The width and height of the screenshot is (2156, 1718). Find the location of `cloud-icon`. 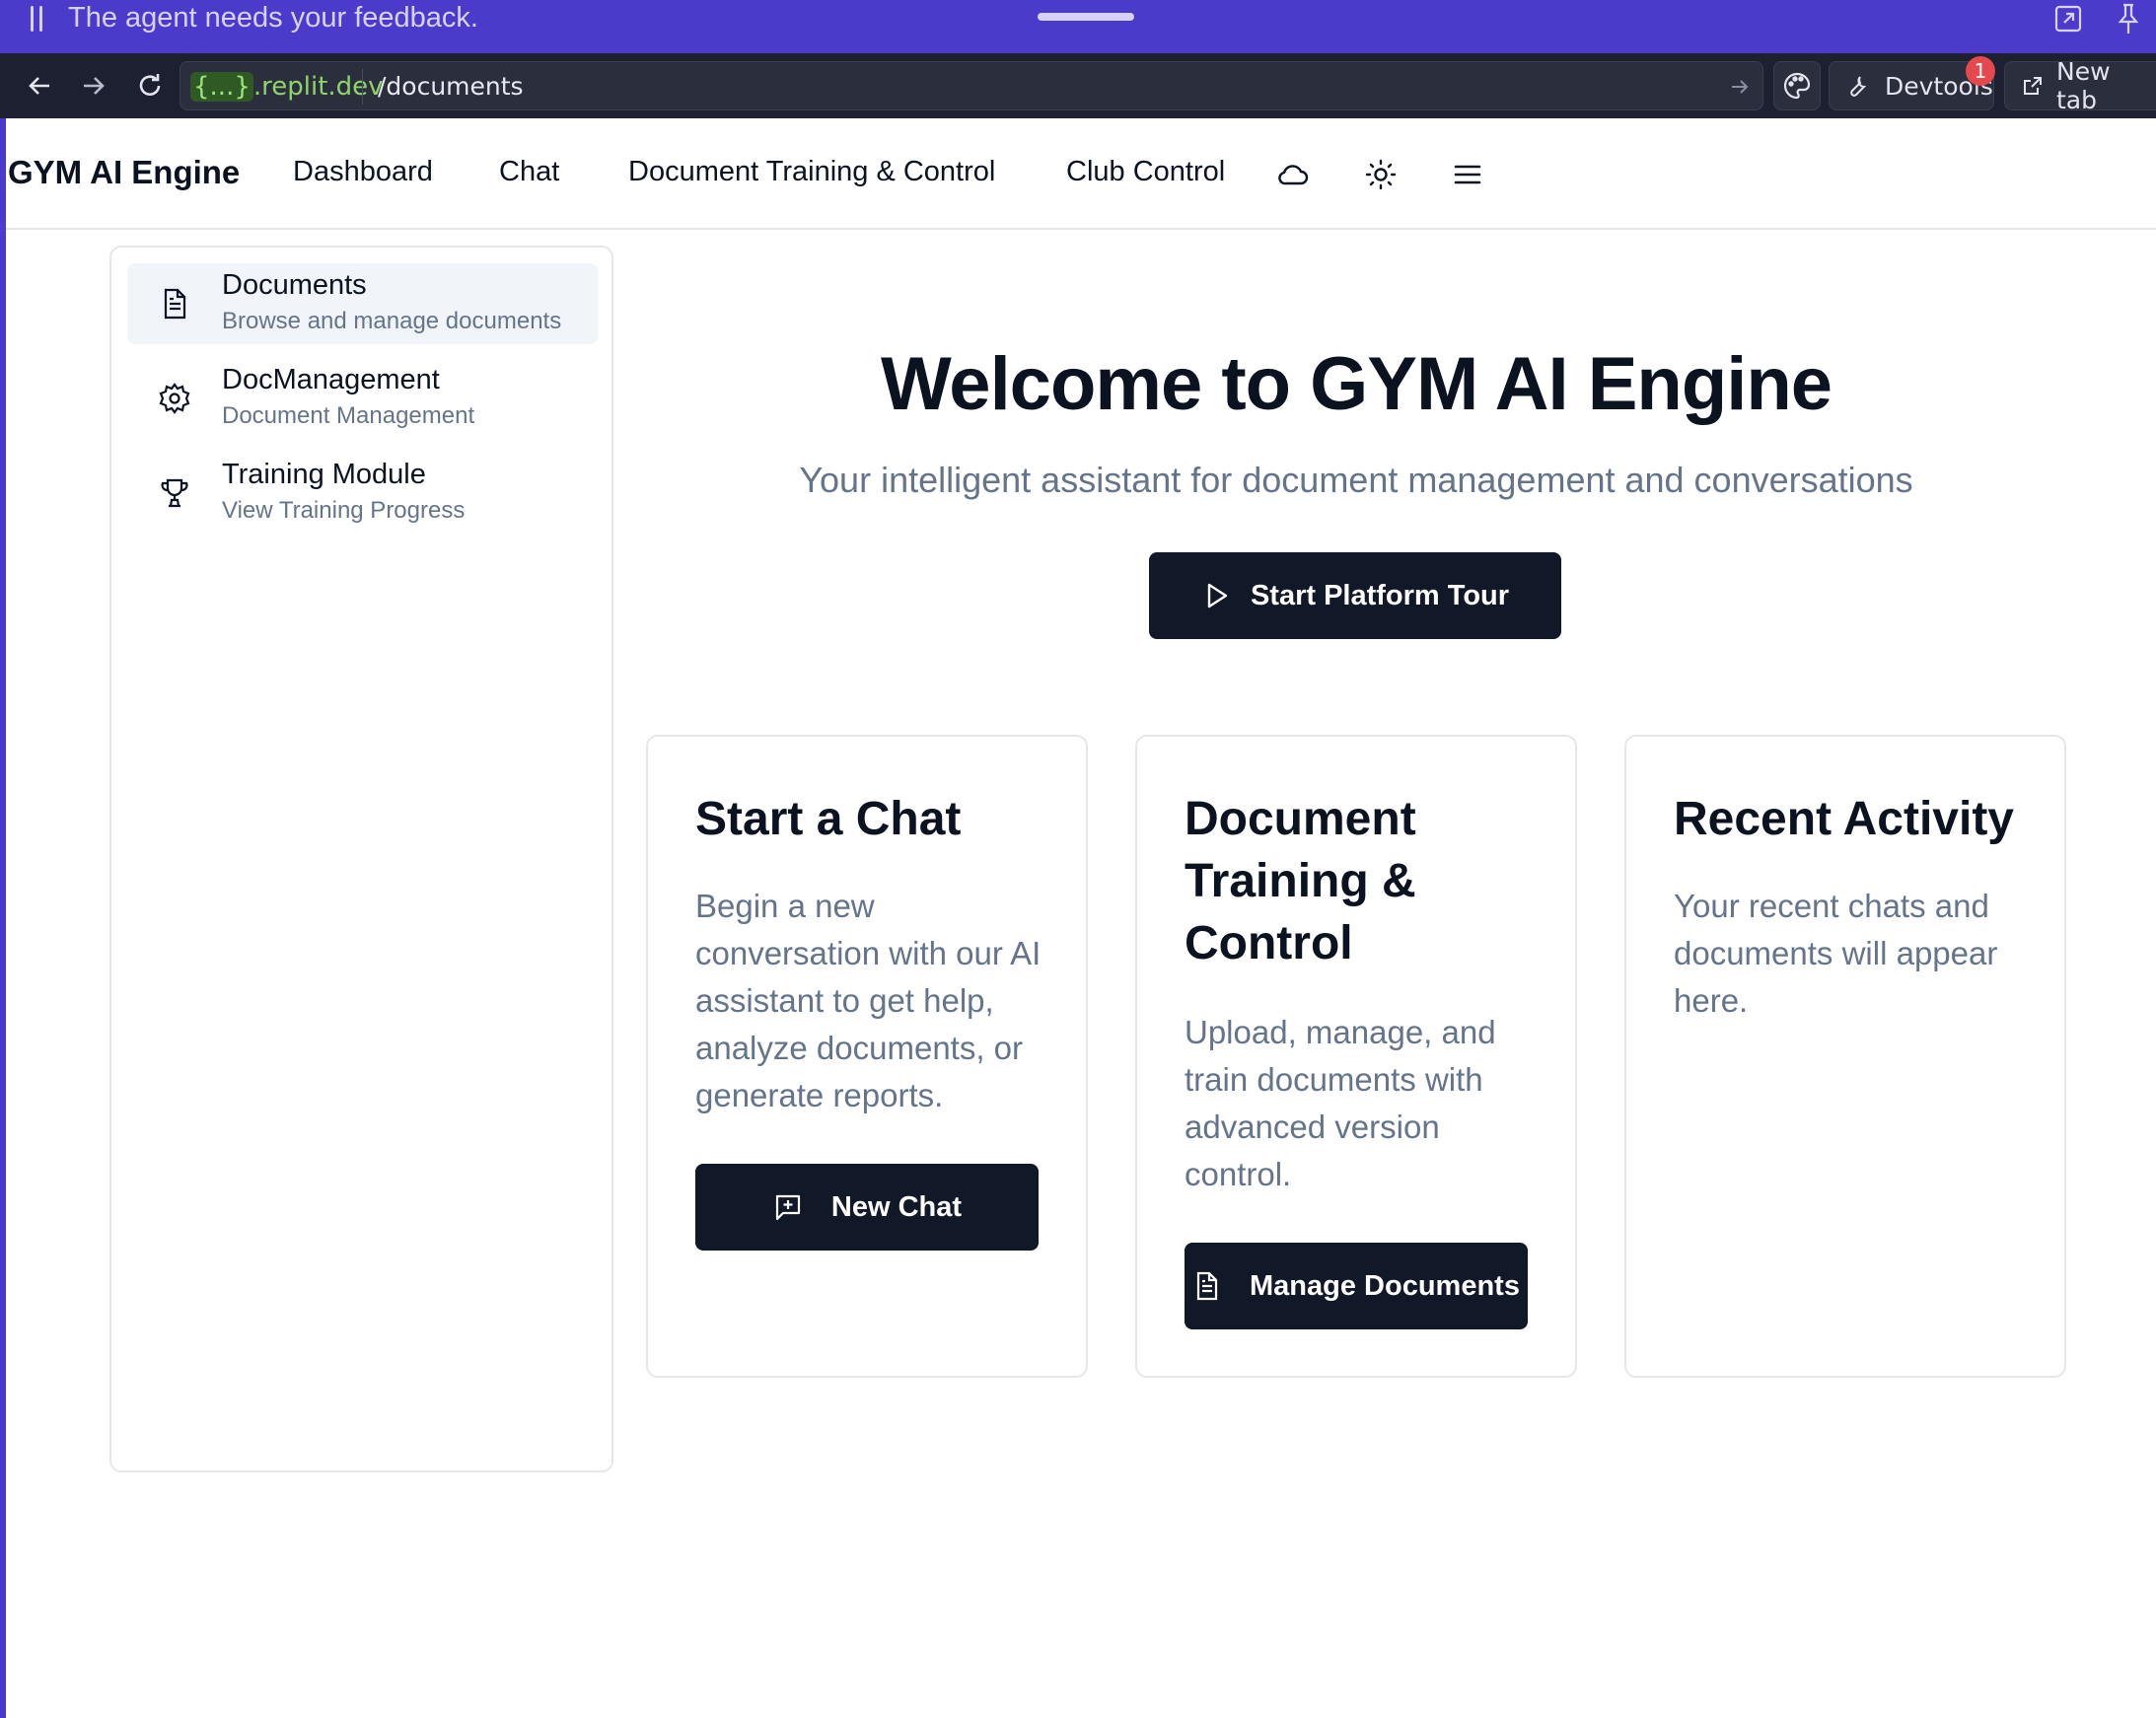

cloud-icon is located at coordinates (1293, 174).